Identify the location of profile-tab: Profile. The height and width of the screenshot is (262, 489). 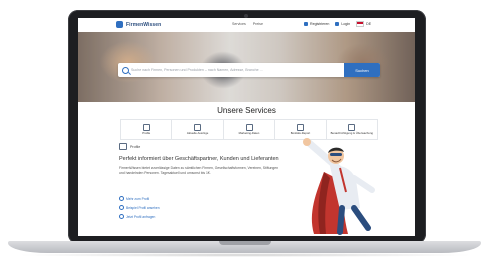
(129, 146).